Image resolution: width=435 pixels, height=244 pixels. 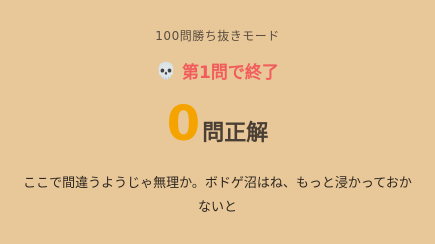 I want to click on skull-icon: 💀, so click(x=166, y=70).